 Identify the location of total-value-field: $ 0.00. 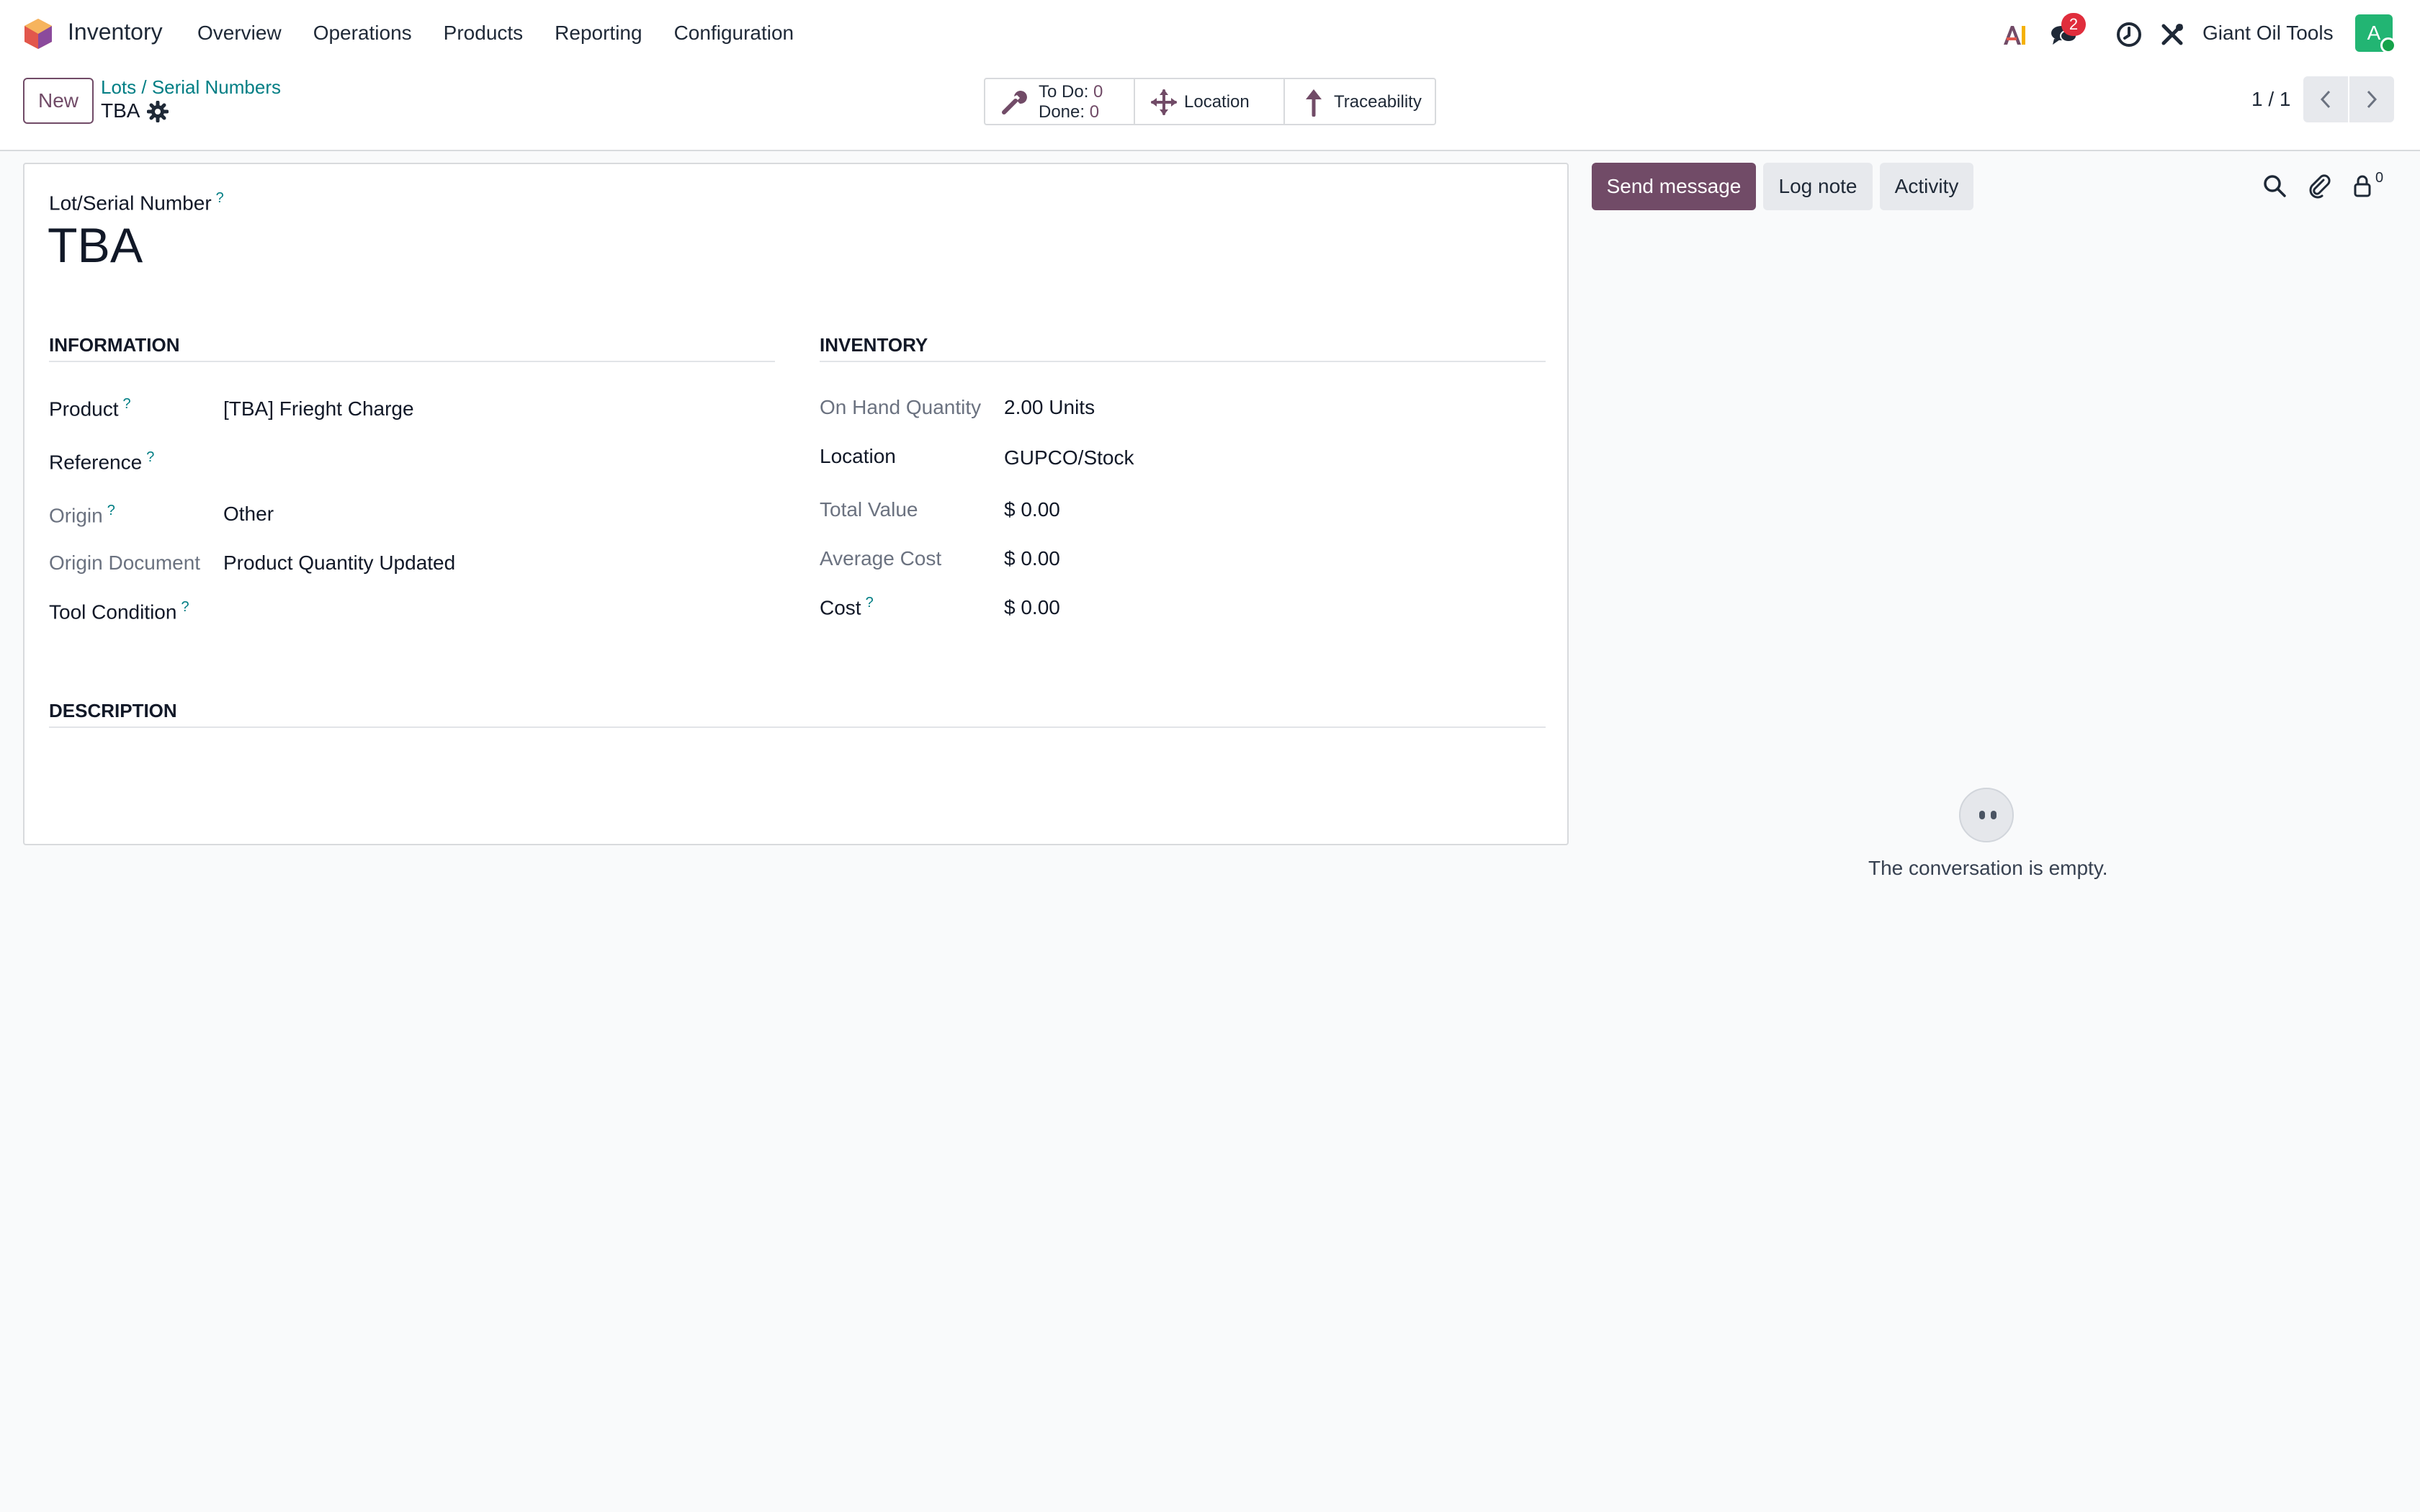
(1032, 509).